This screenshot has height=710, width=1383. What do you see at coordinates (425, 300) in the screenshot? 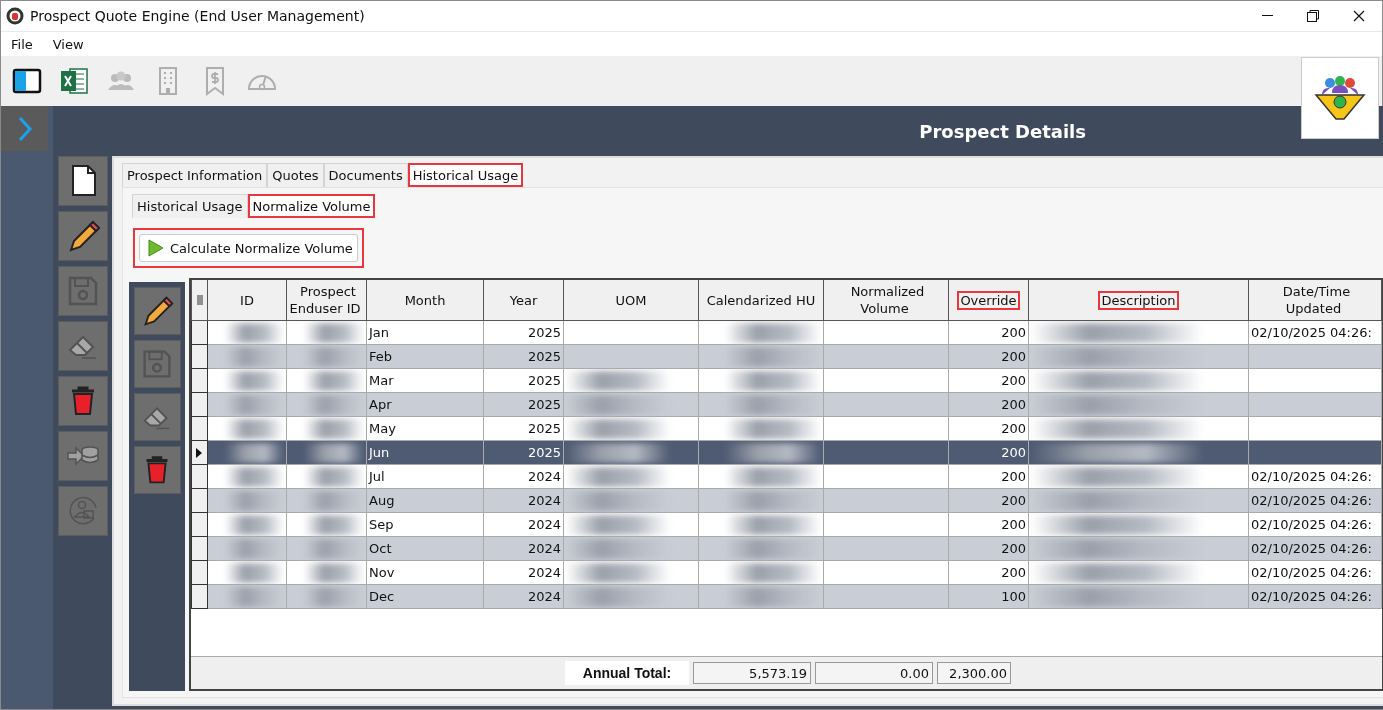
I see `column-header: Month` at bounding box center [425, 300].